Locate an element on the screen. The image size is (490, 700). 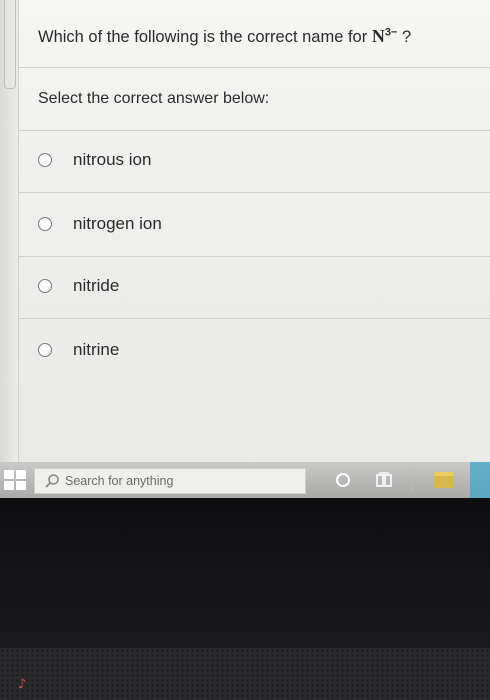
instruction-text: Select the correct answer below: is located at coordinates (154, 98).